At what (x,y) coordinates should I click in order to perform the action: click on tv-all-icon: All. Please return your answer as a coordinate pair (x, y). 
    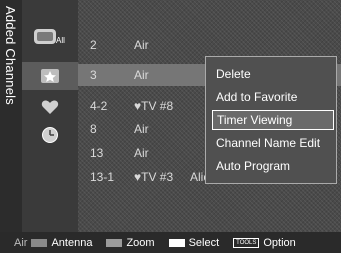
    Looking at the image, I should click on (49, 37).